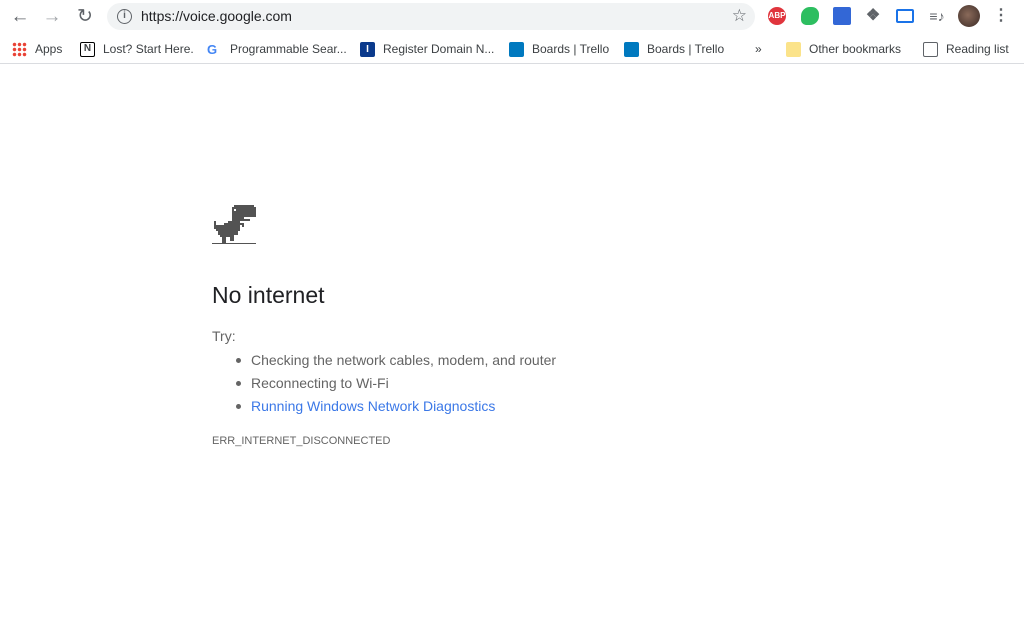 This screenshot has width=1024, height=629. What do you see at coordinates (969, 16) in the screenshot?
I see `avatar` at bounding box center [969, 16].